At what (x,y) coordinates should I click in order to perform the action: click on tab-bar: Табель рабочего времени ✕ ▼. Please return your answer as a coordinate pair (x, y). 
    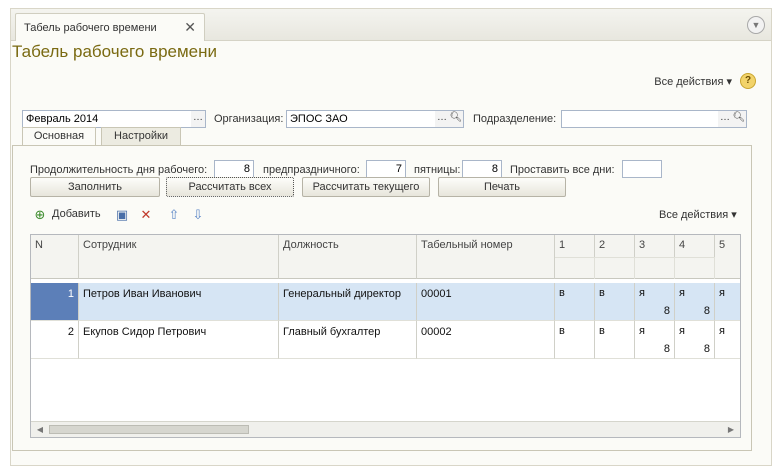
    Looking at the image, I should click on (391, 25).